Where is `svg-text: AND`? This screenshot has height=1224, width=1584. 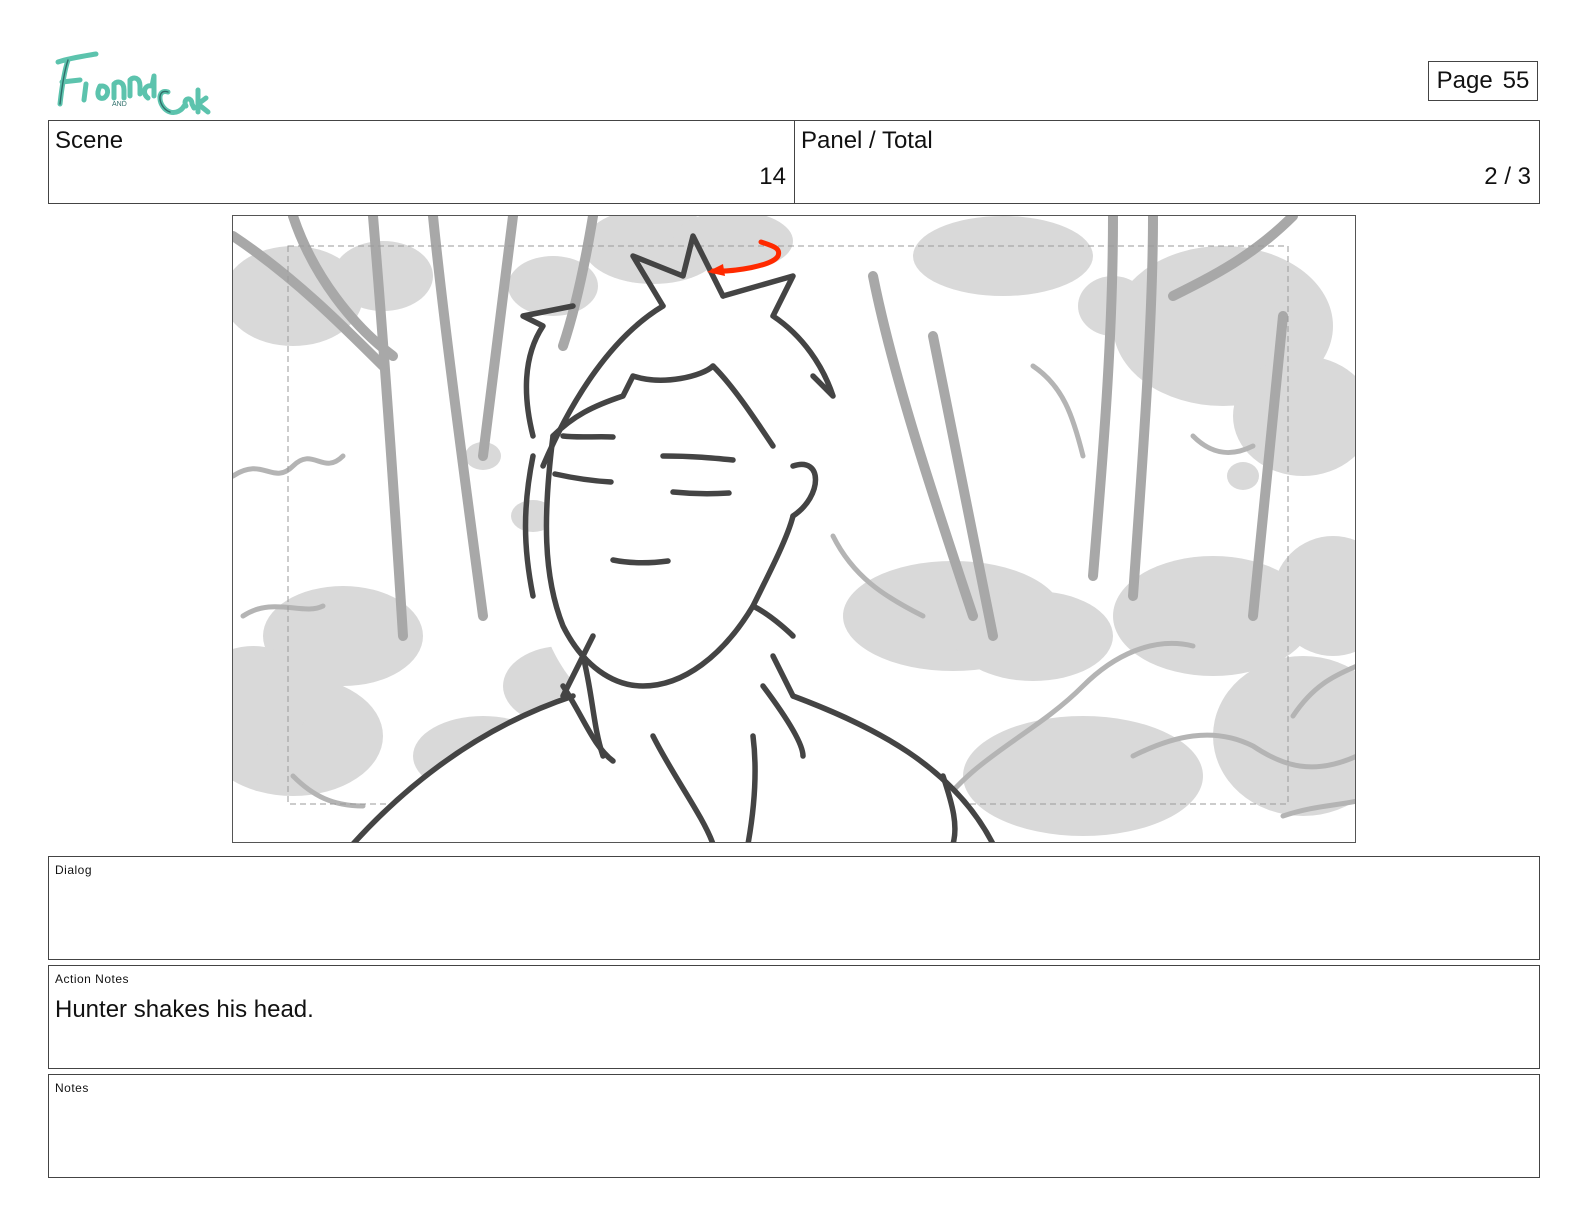 svg-text: AND is located at coordinates (119, 104).